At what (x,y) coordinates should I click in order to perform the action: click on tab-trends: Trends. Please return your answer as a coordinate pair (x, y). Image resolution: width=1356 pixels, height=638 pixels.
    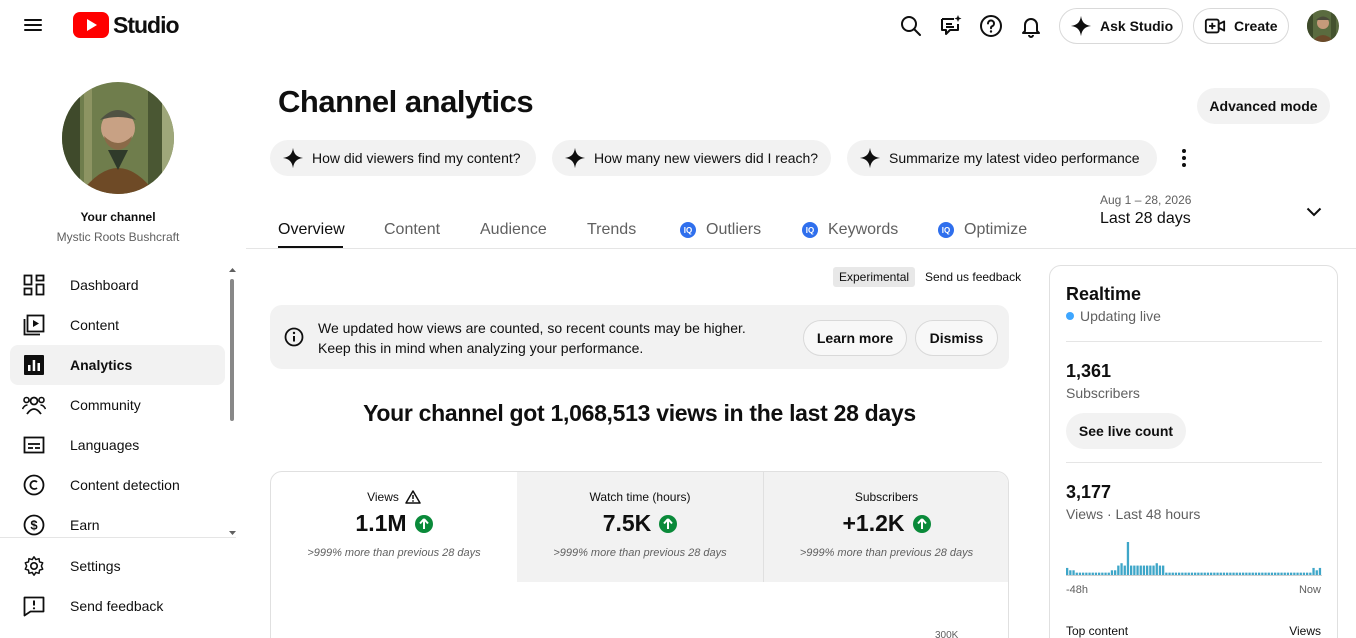
    Looking at the image, I should click on (611, 230).